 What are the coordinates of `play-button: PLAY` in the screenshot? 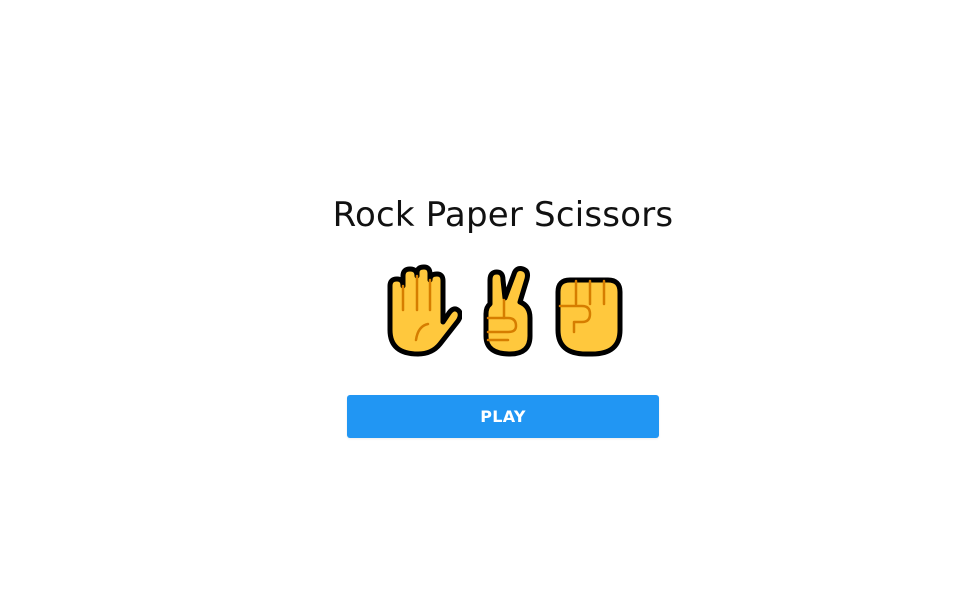 It's located at (503, 416).